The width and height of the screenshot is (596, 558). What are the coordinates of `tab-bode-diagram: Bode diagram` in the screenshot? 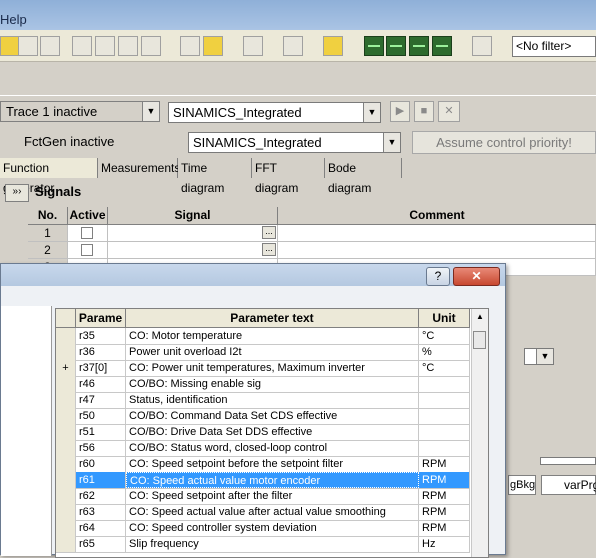 It's located at (363, 176).